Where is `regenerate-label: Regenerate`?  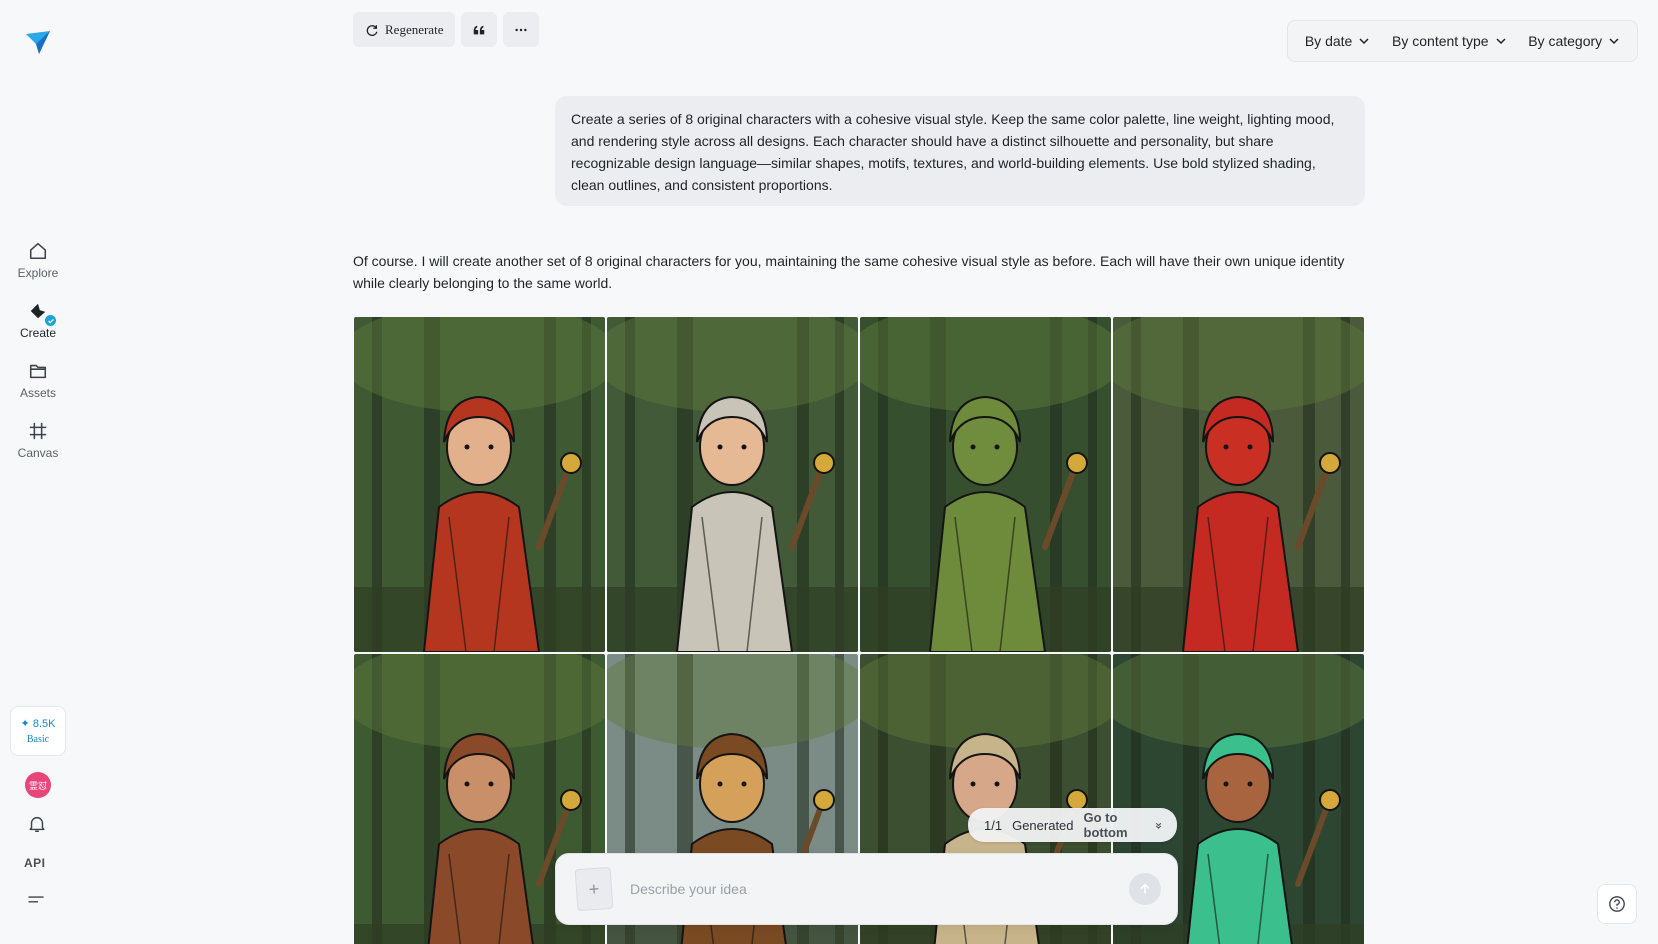
regenerate-label: Regenerate is located at coordinates (414, 29).